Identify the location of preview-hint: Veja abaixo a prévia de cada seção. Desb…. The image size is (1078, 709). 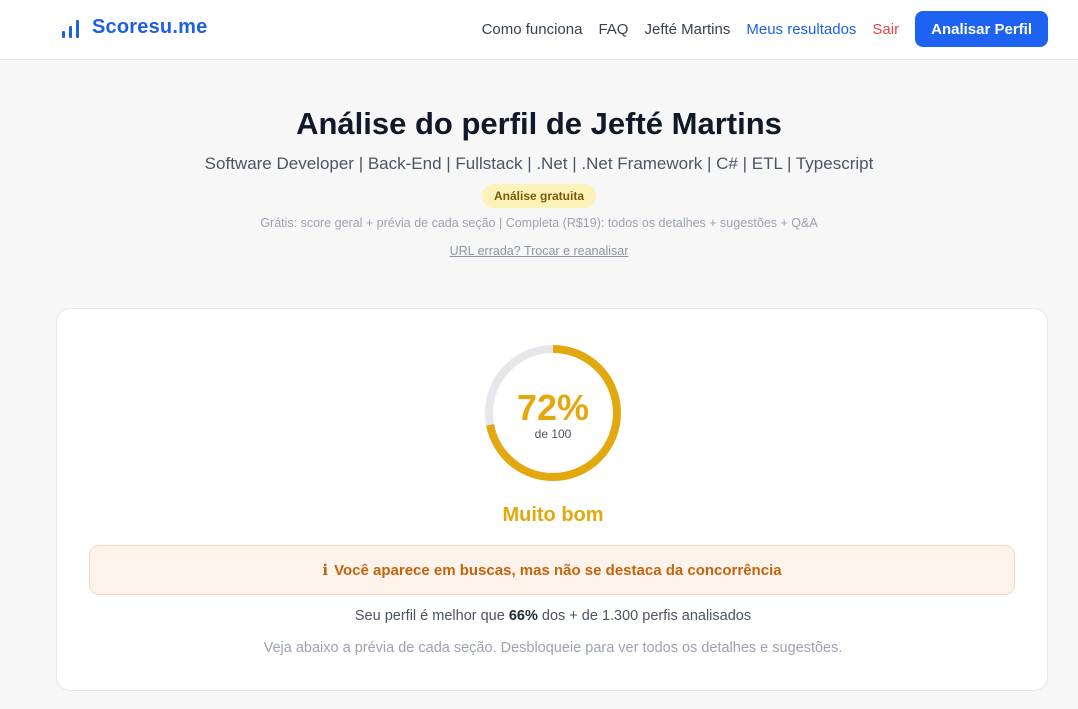
(553, 648).